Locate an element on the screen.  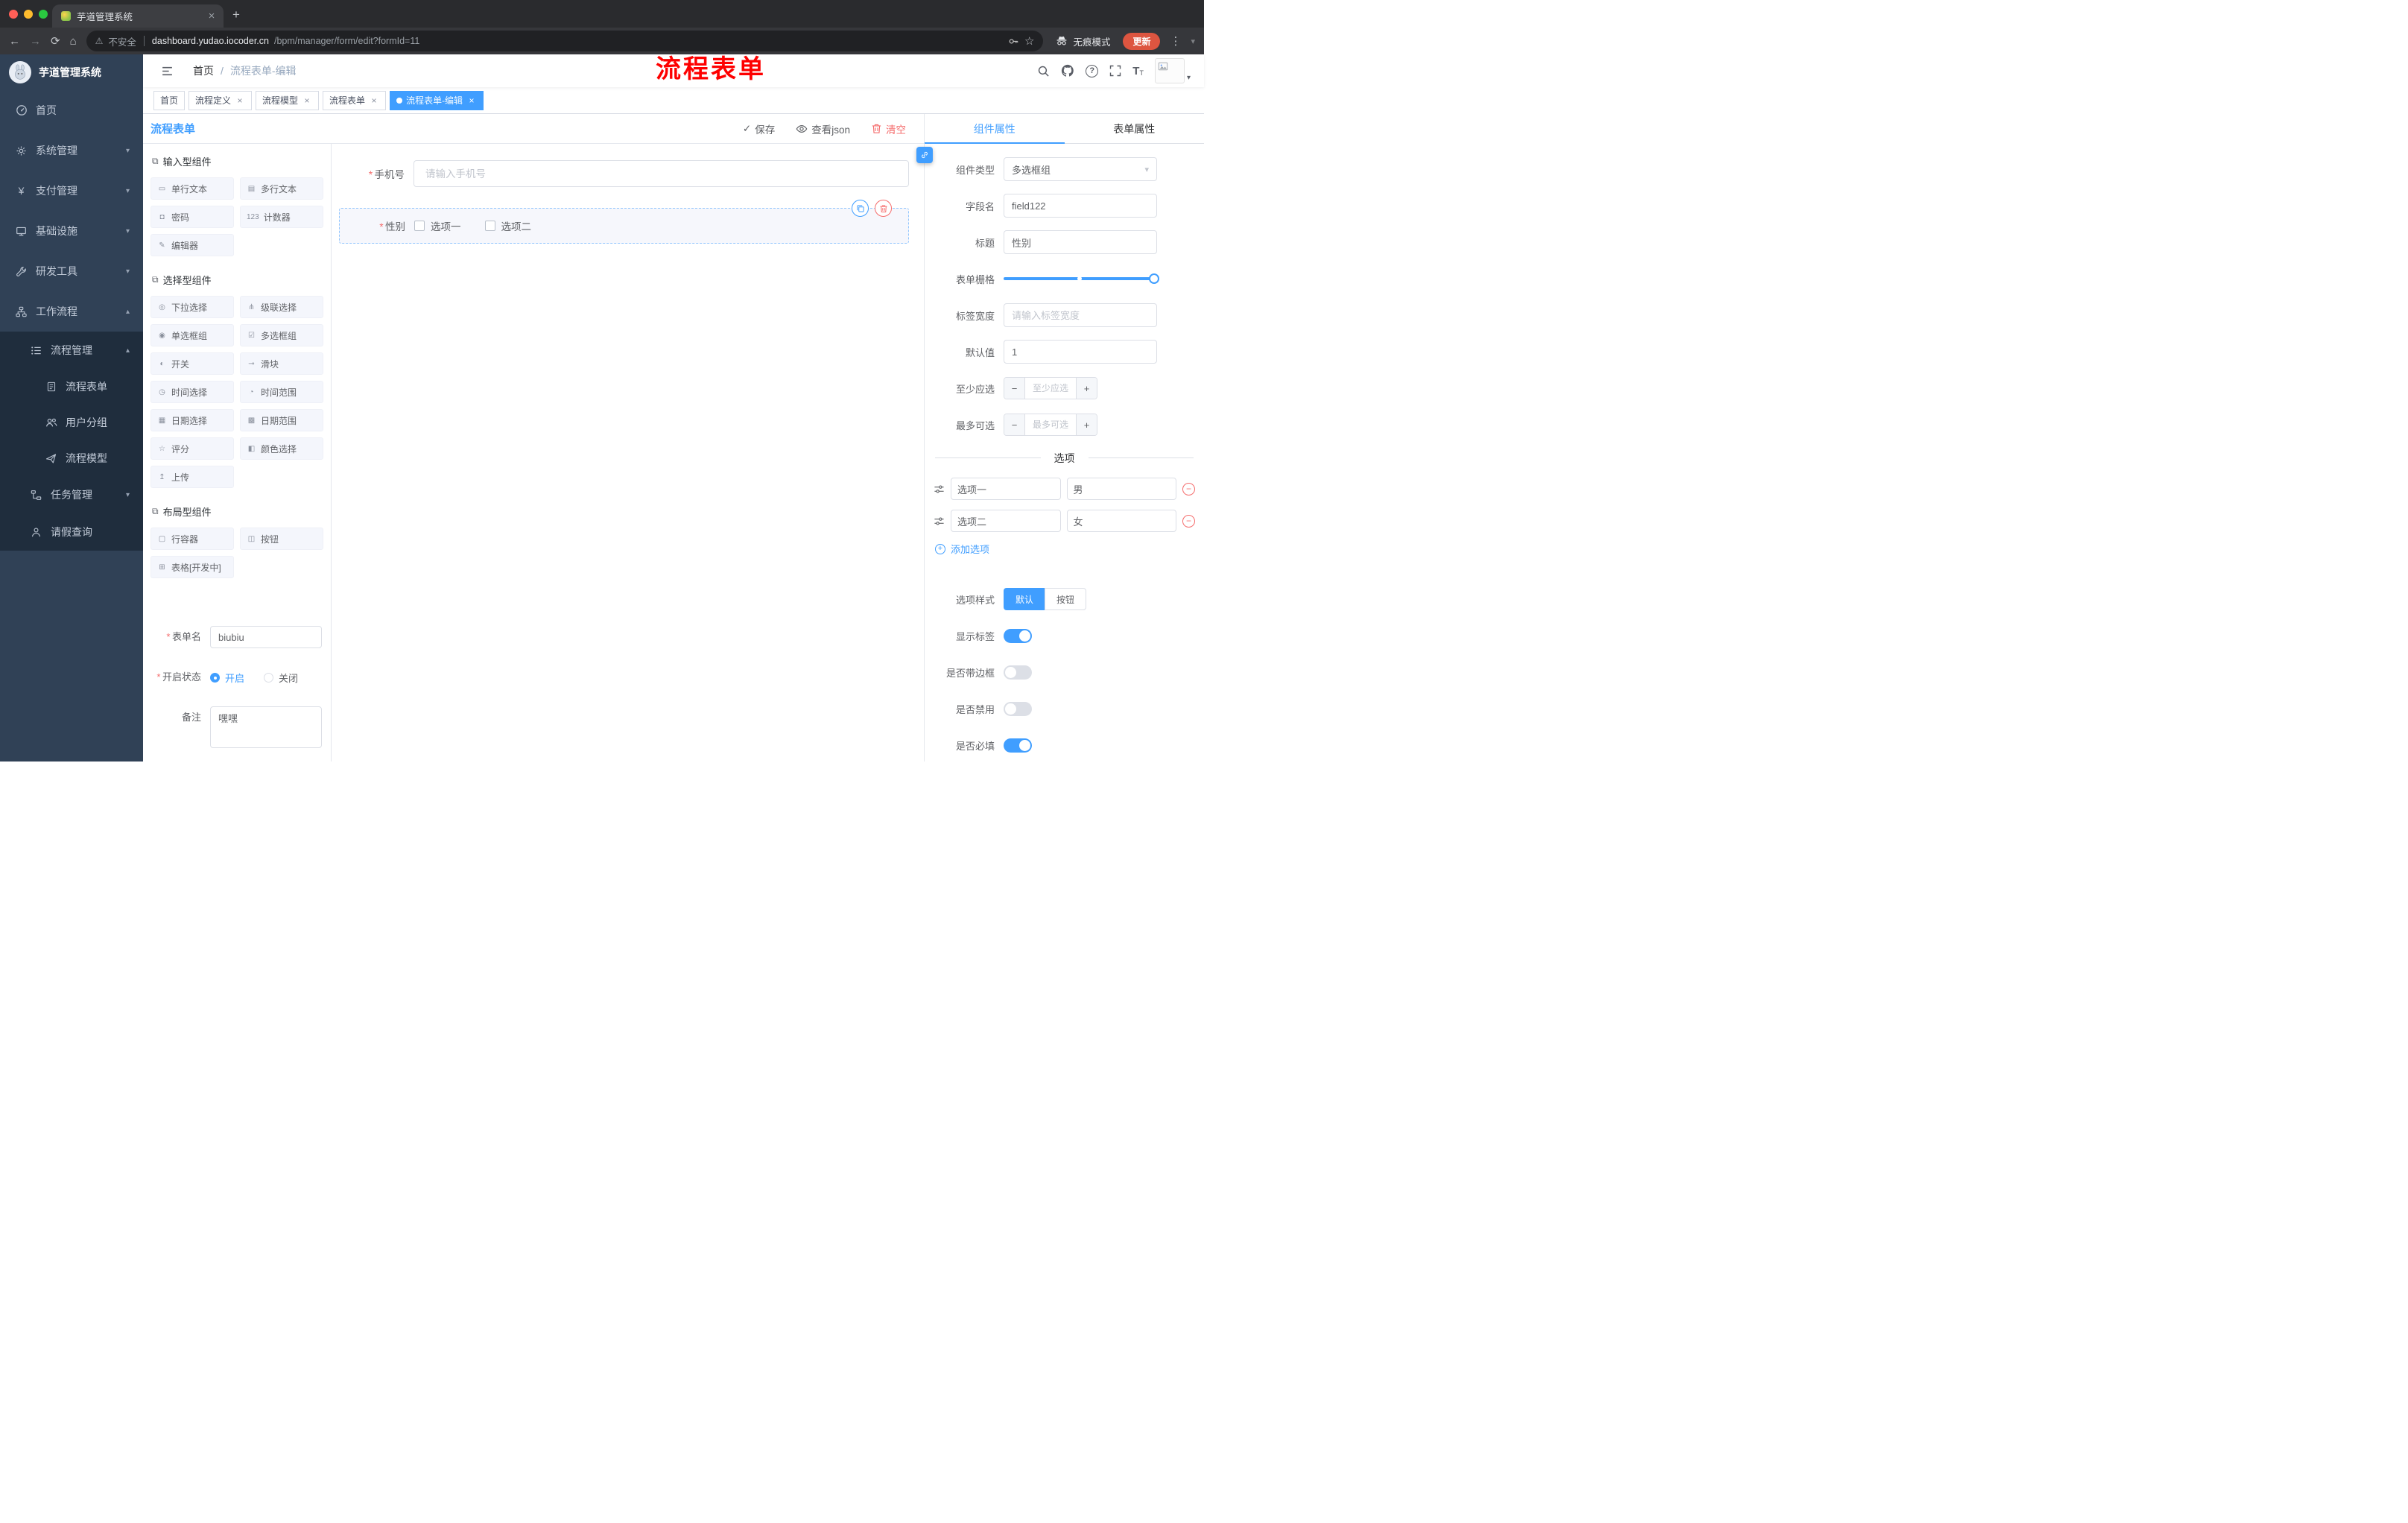
tag-process-form: 流程表单 × is located at coordinates (355, 100).